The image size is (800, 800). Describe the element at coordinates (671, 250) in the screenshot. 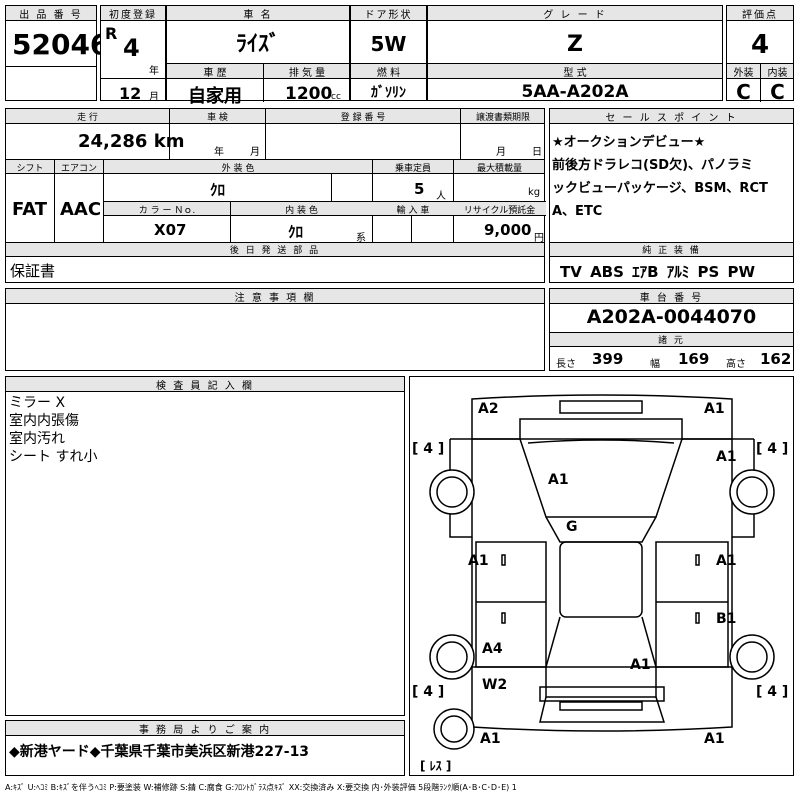

I see `equipment-label: 純 正 装 備` at that location.